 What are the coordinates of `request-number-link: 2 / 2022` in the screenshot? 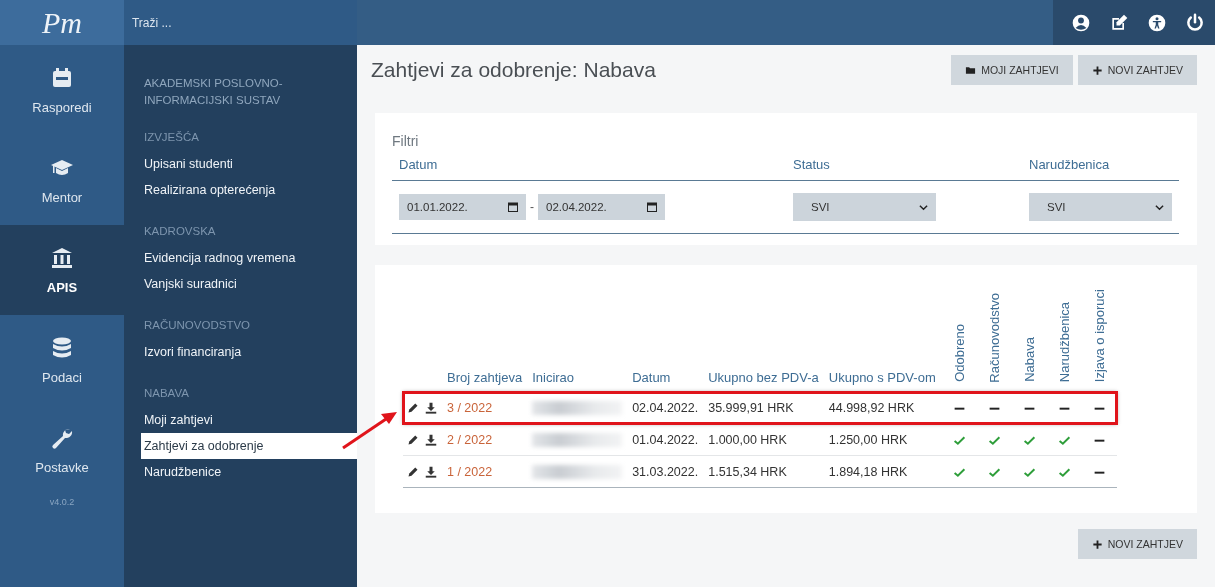 It's located at (470, 439).